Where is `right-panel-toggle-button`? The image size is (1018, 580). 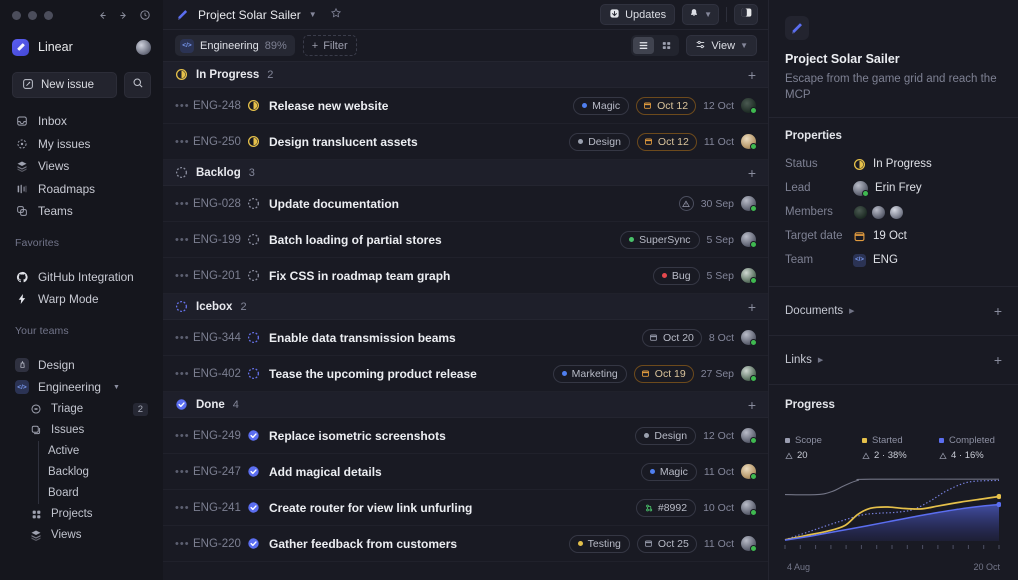 right-panel-toggle-button is located at coordinates (746, 14).